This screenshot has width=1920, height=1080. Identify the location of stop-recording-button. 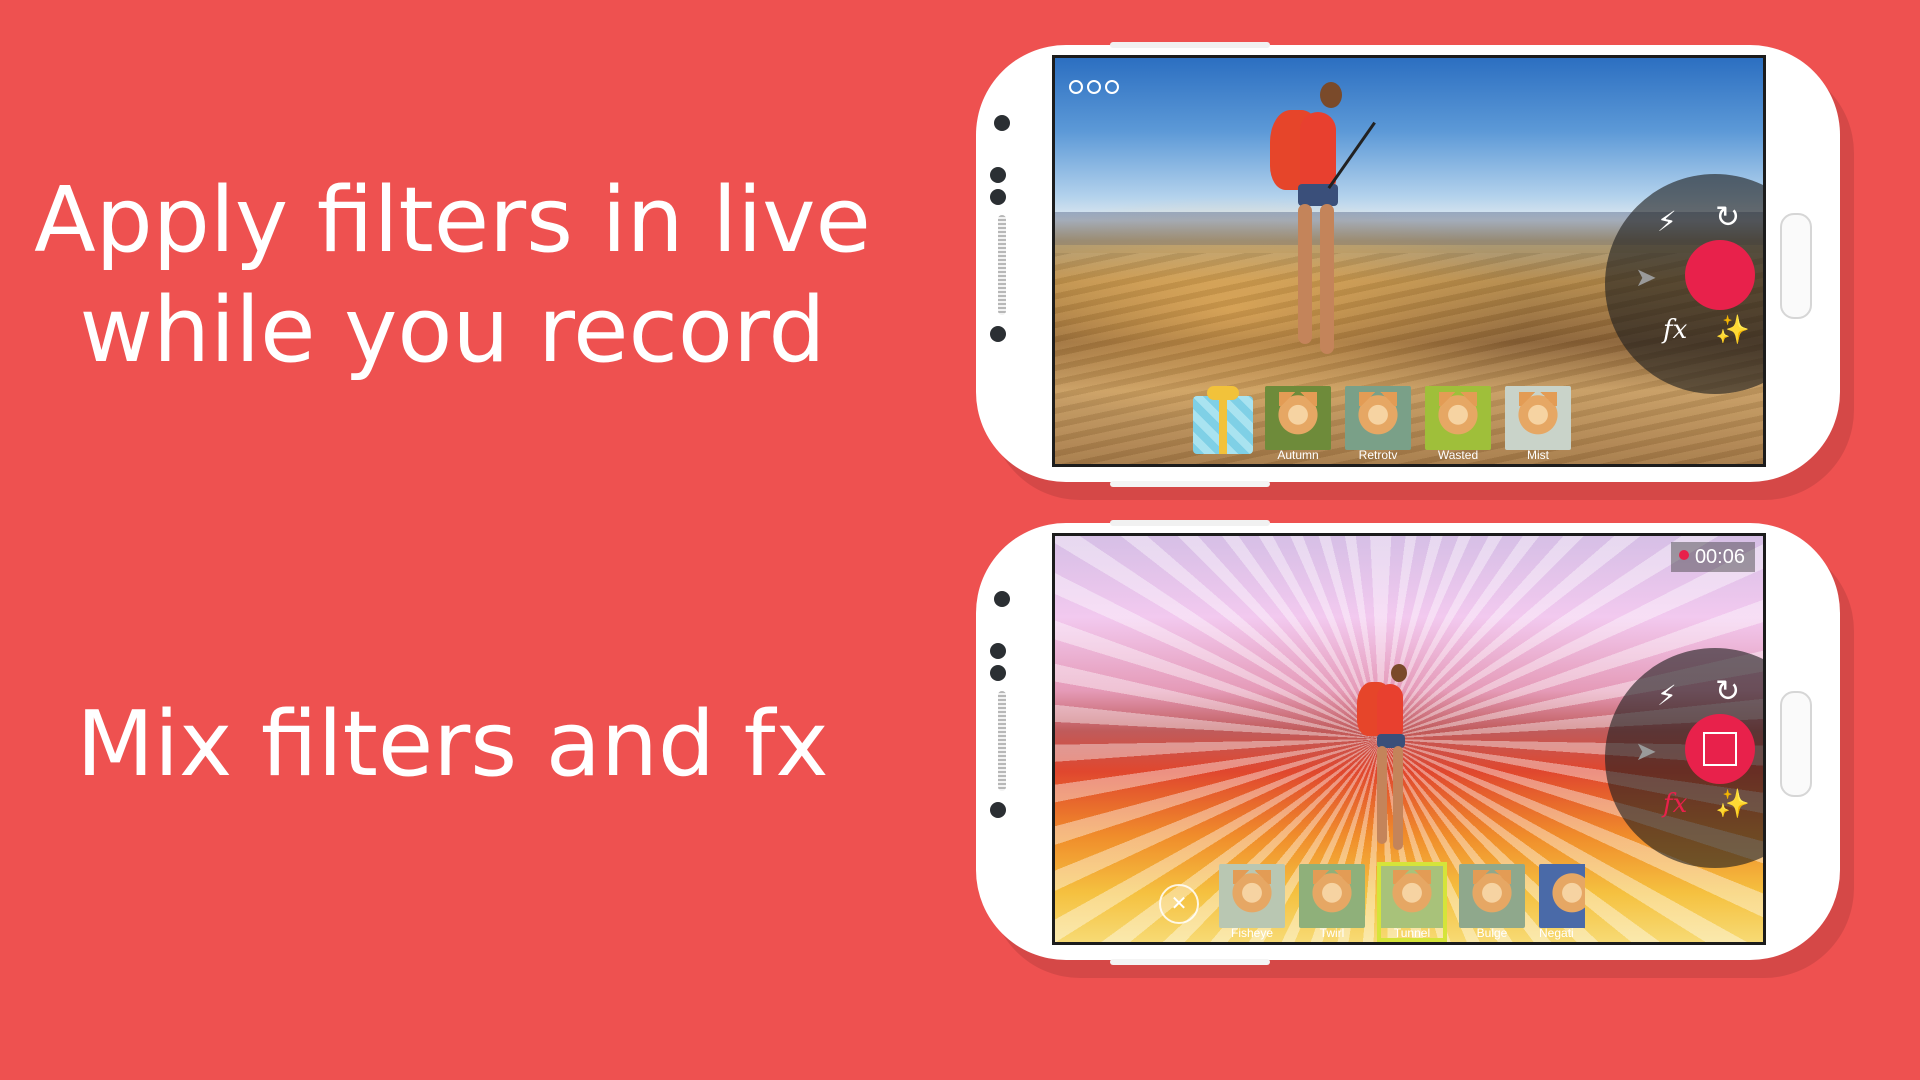
(1720, 749).